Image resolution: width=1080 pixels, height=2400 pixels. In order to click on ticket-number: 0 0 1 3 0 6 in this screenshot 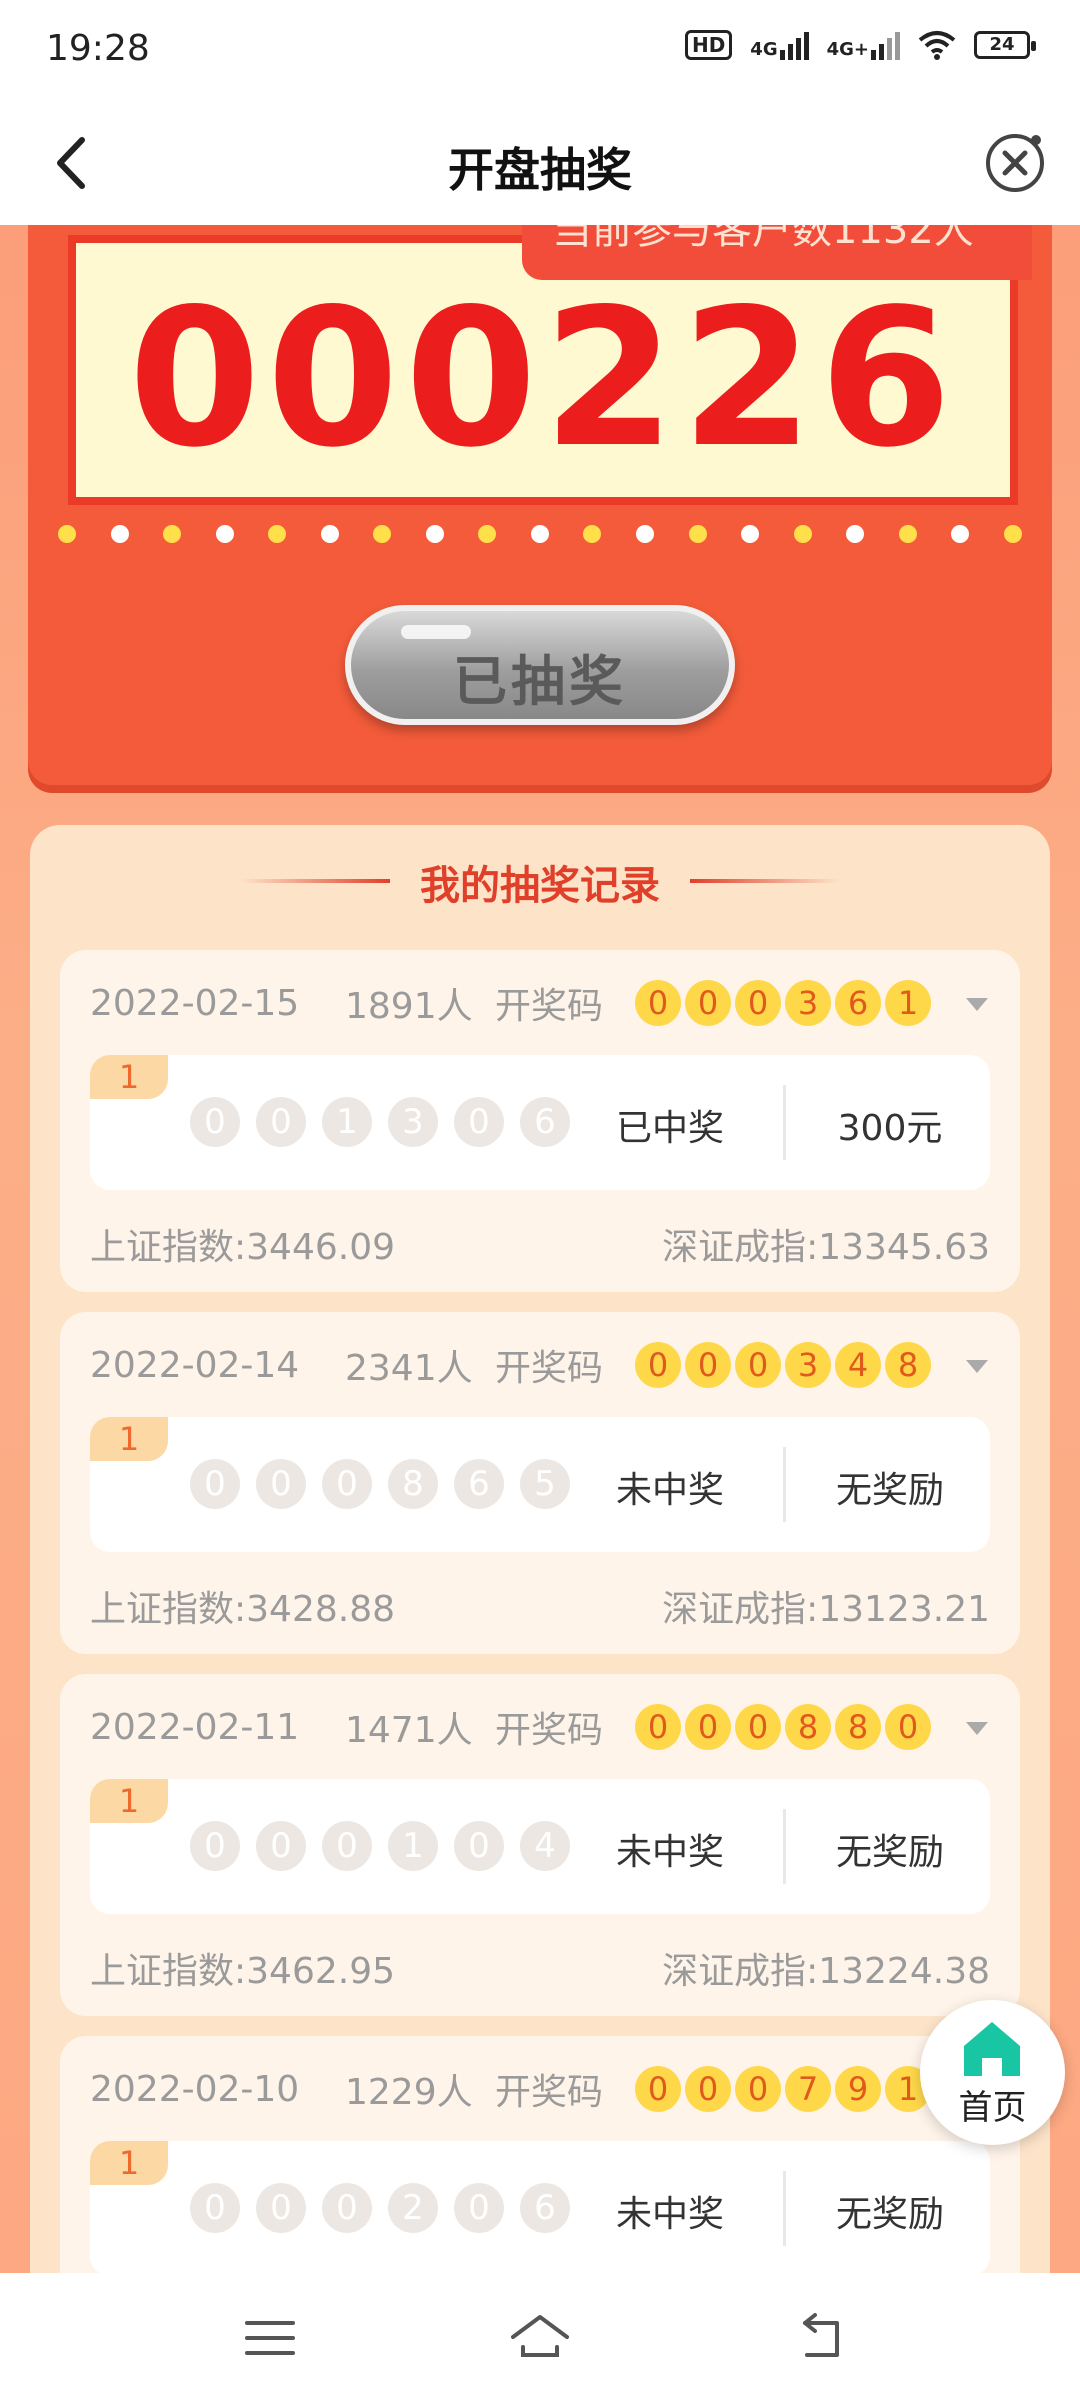, I will do `click(380, 1122)`.